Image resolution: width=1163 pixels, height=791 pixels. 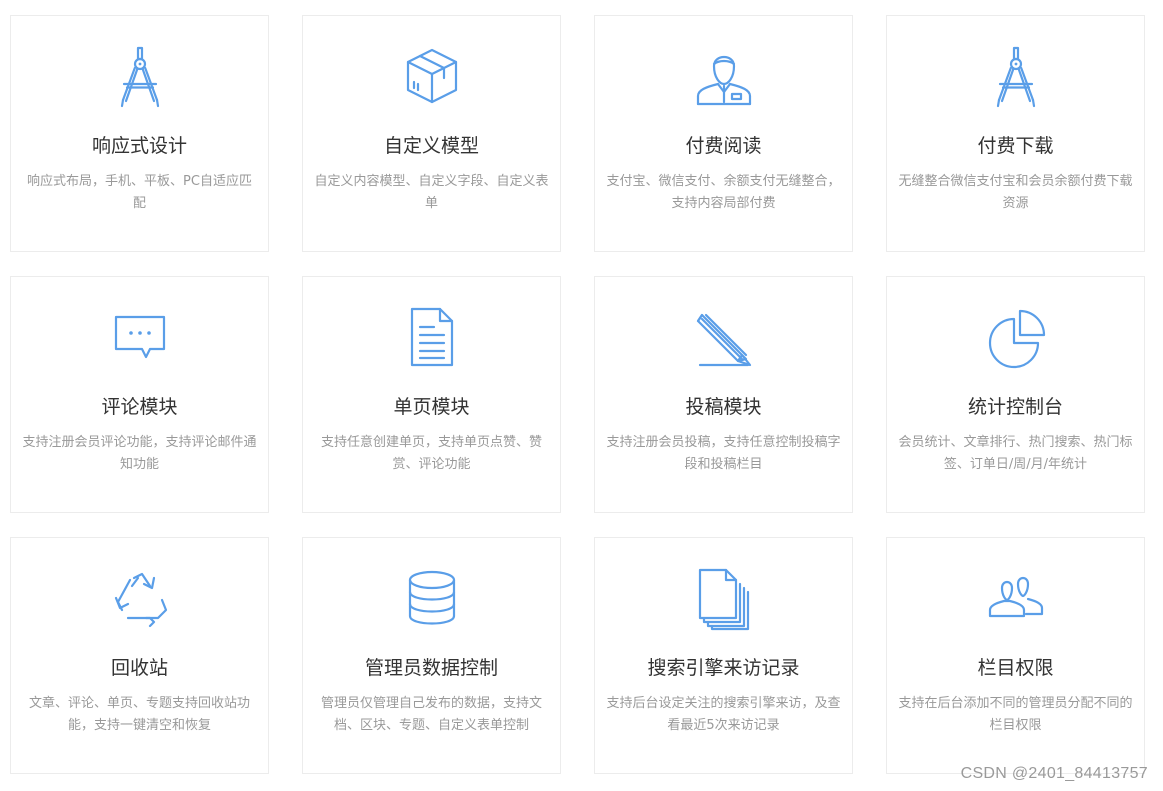 What do you see at coordinates (431, 714) in the screenshot?
I see `feature-description: 管理员仅管理自己发布的数据，支持文档、区块、专题、自定义表单控制` at bounding box center [431, 714].